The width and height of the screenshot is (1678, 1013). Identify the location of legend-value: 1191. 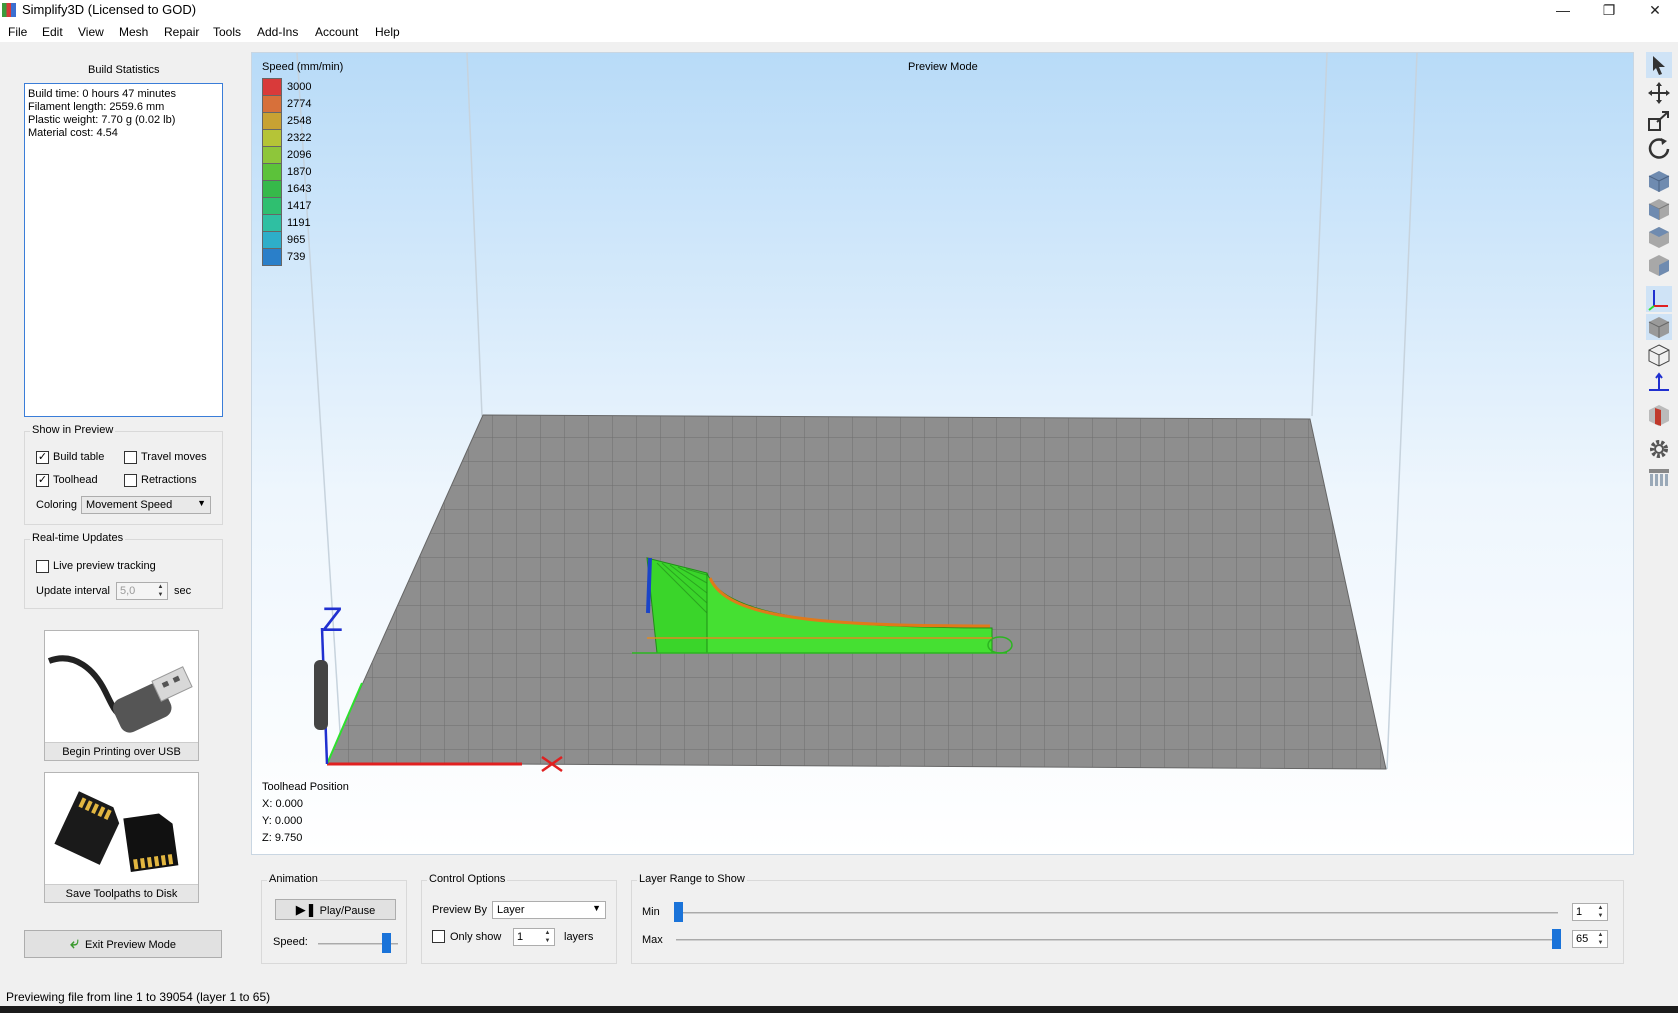
(299, 223).